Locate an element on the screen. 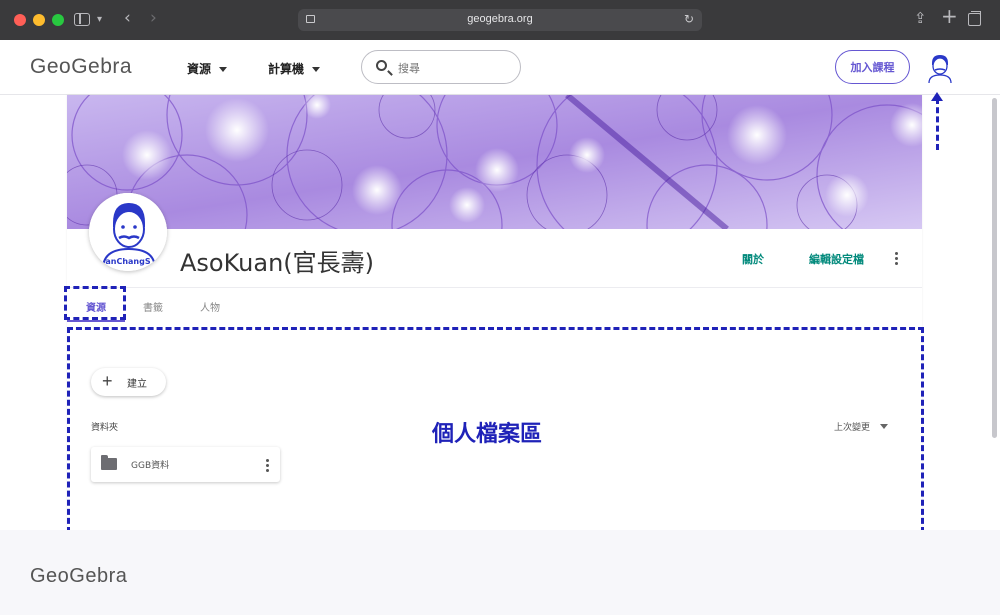 The image size is (1000, 615). tab-overview-icon is located at coordinates (974, 19).